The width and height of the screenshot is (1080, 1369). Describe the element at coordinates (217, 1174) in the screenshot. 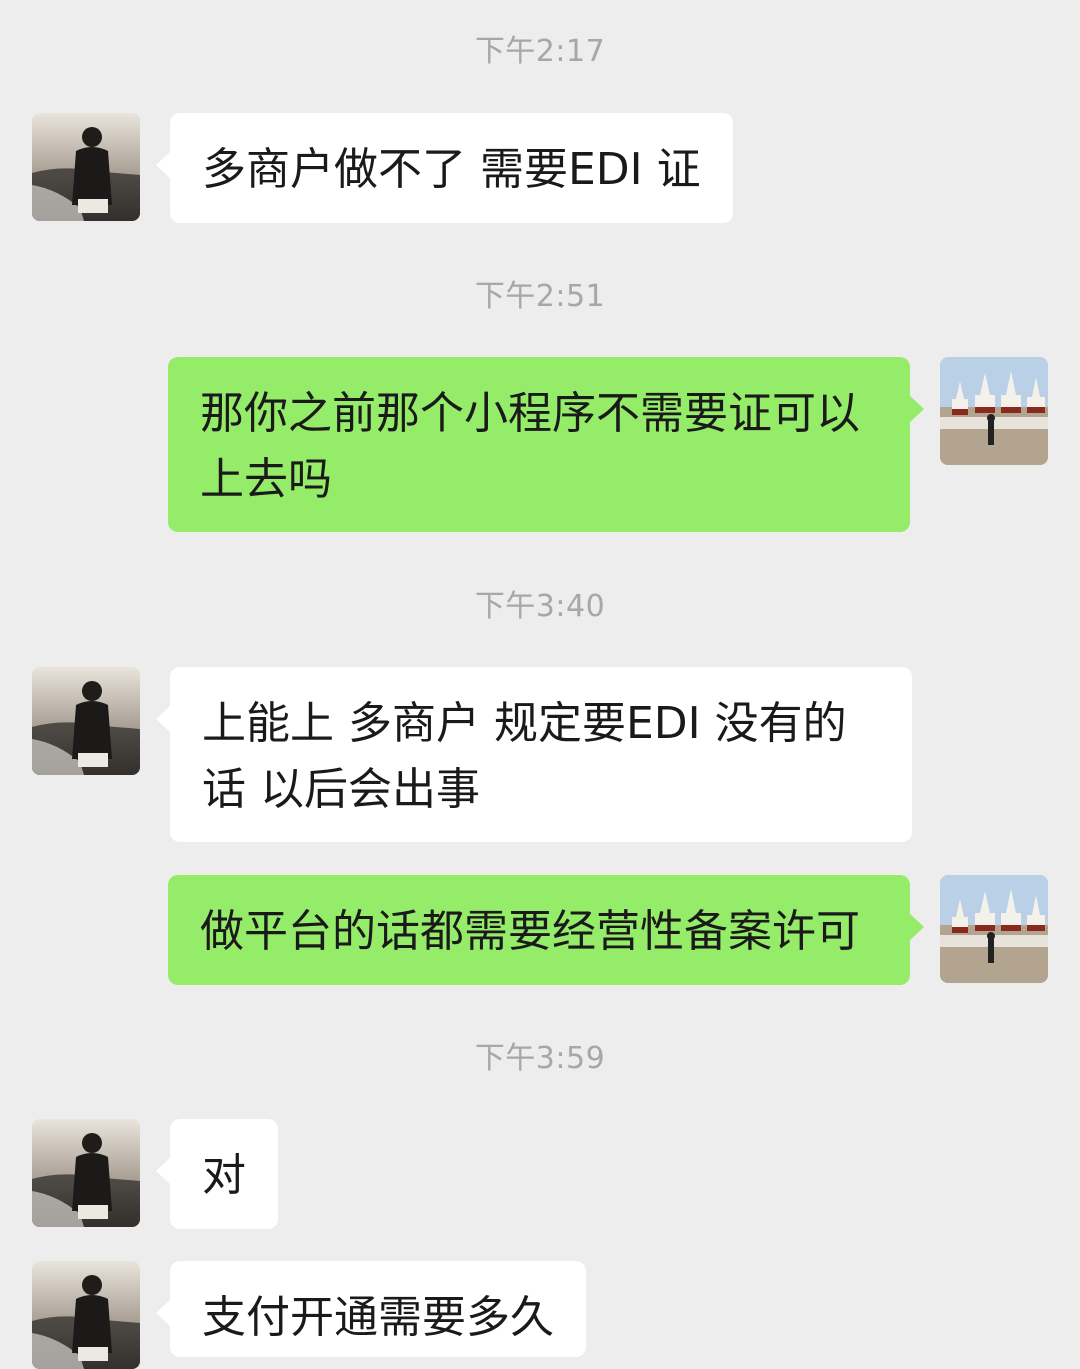

I see `message-bubble: 对` at that location.